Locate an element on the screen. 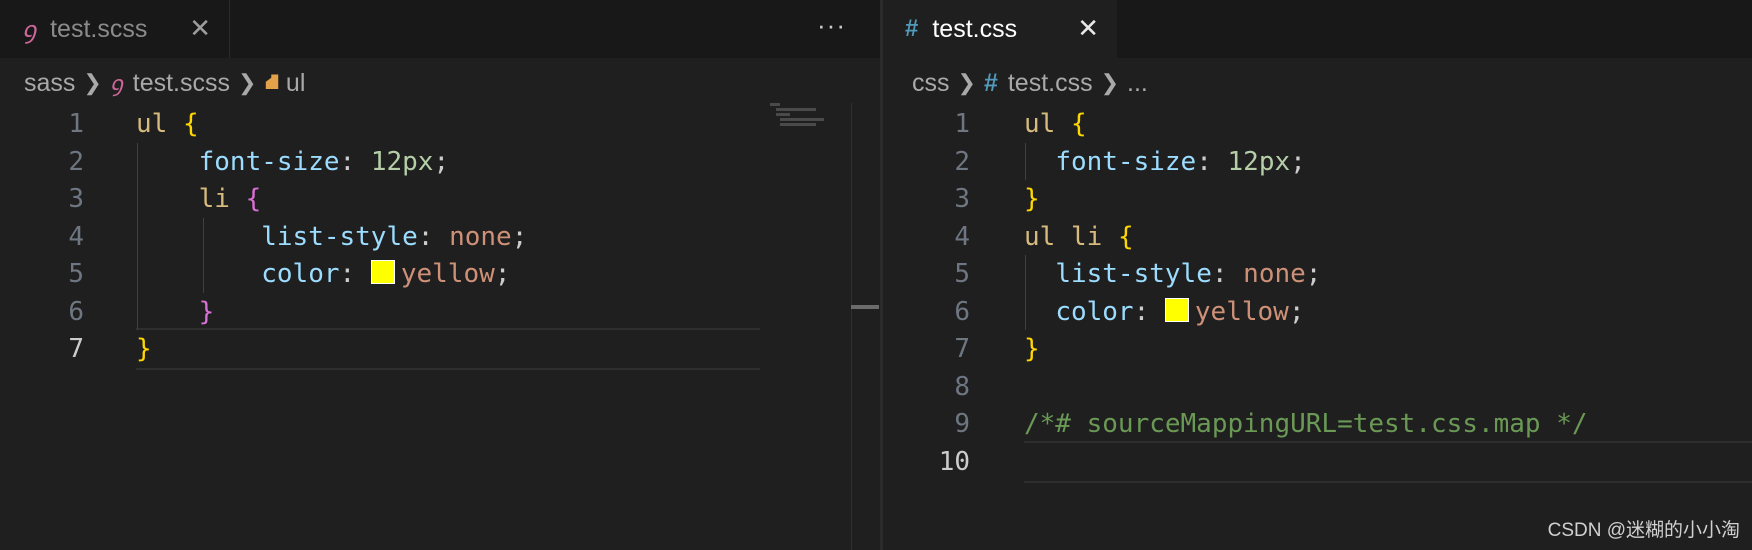  tab-test-css: # test.css ✕ is located at coordinates (1000, 29).